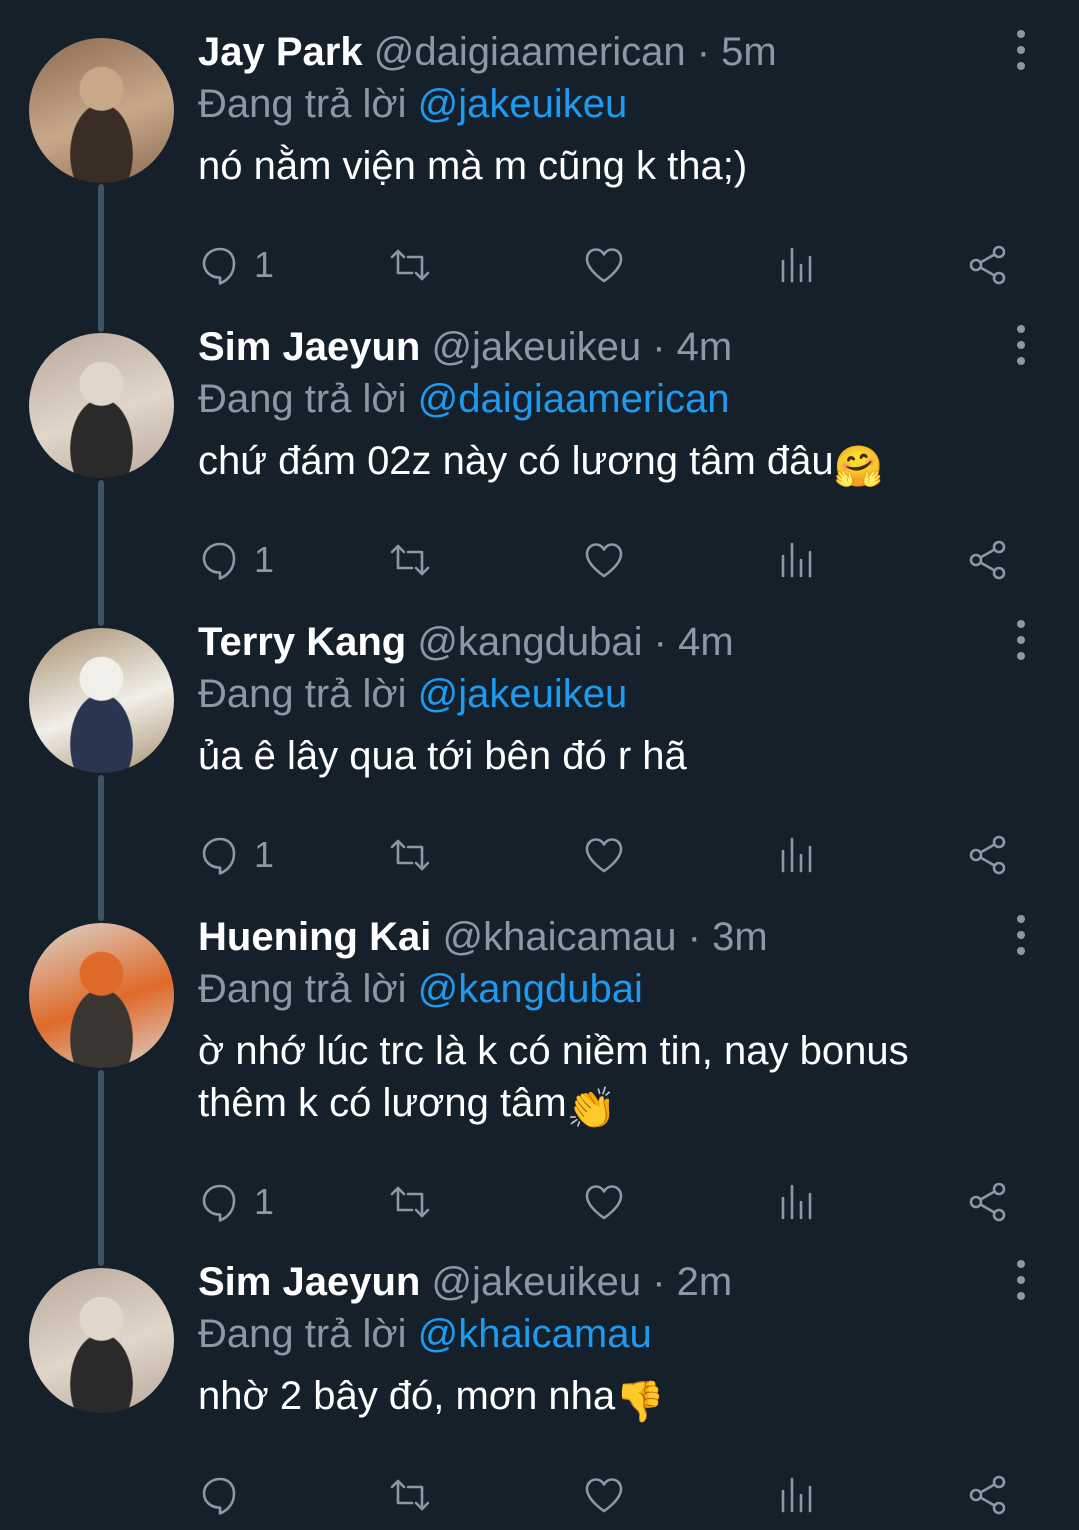 The width and height of the screenshot is (1079, 1530). What do you see at coordinates (737, 52) in the screenshot?
I see `tweet-time: · 5m` at bounding box center [737, 52].